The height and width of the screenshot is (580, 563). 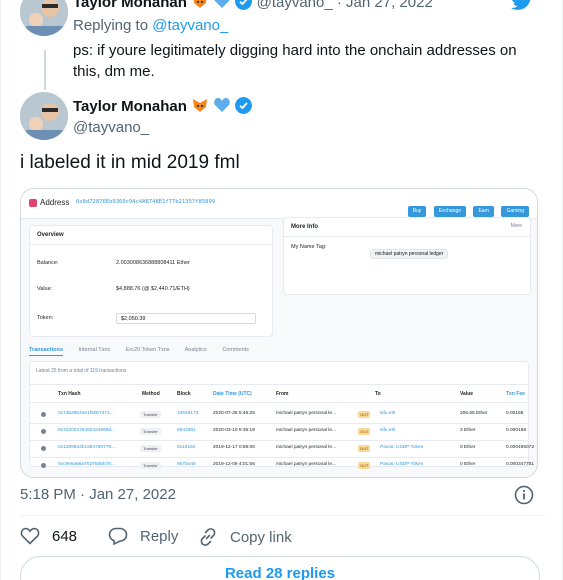 What do you see at coordinates (153, 263) in the screenshot?
I see `balance-value: 2.003008636888808411 Ether` at bounding box center [153, 263].